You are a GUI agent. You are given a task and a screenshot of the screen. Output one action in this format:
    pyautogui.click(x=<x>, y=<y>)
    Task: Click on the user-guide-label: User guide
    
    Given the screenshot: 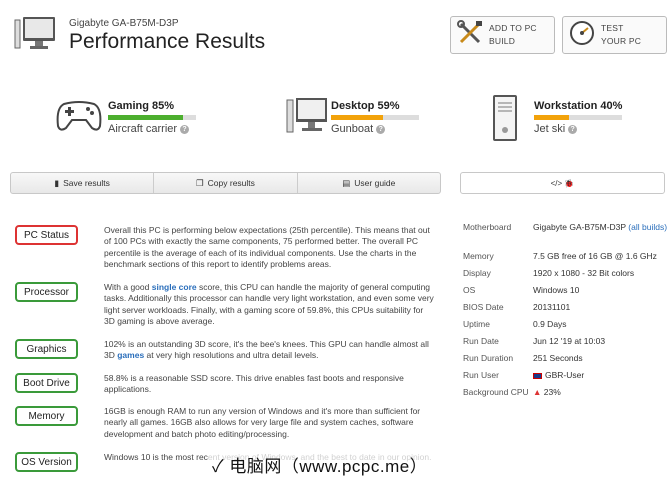 What is the action you would take?
    pyautogui.click(x=375, y=183)
    